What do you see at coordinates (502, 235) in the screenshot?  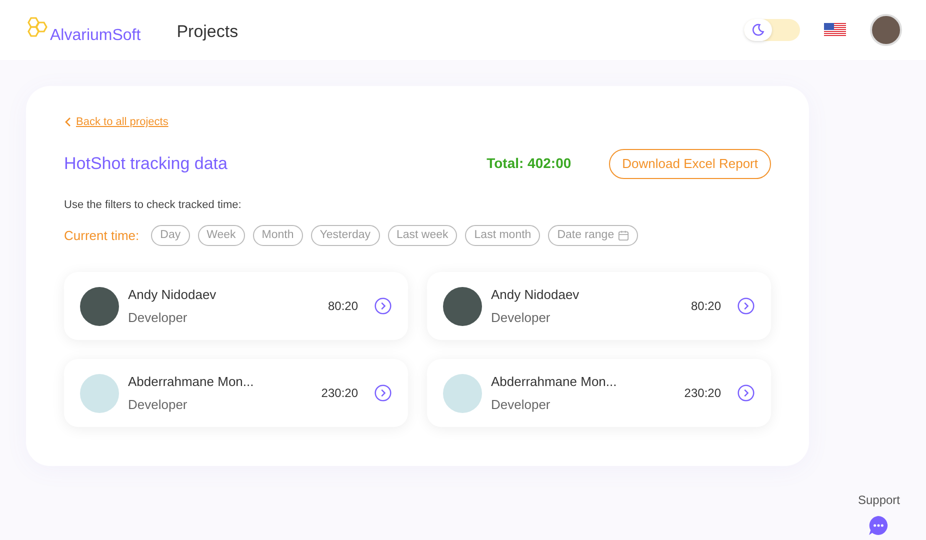 I see `filter-chip: Last month` at bounding box center [502, 235].